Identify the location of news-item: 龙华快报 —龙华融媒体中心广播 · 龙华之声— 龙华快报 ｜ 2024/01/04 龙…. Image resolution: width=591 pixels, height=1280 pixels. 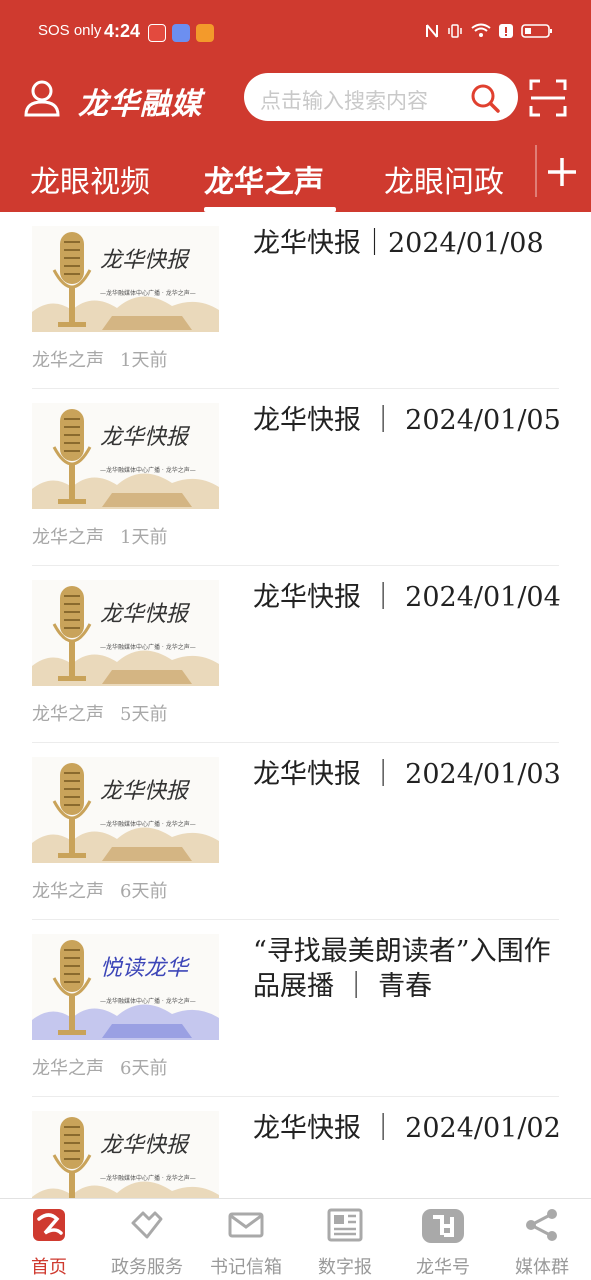
(295, 654).